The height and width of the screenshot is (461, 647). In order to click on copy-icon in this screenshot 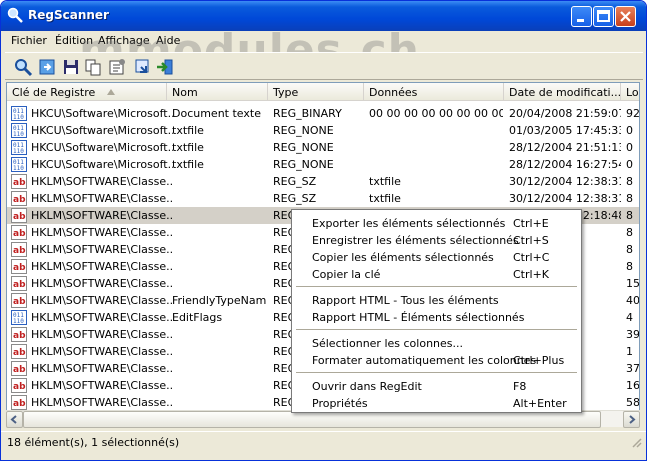, I will do `click(93, 67)`.